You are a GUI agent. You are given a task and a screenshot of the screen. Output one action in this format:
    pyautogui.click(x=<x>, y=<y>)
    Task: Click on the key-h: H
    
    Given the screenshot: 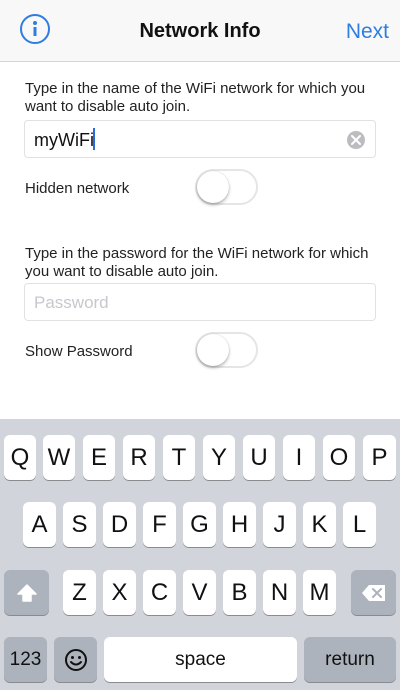 What is the action you would take?
    pyautogui.click(x=239, y=524)
    